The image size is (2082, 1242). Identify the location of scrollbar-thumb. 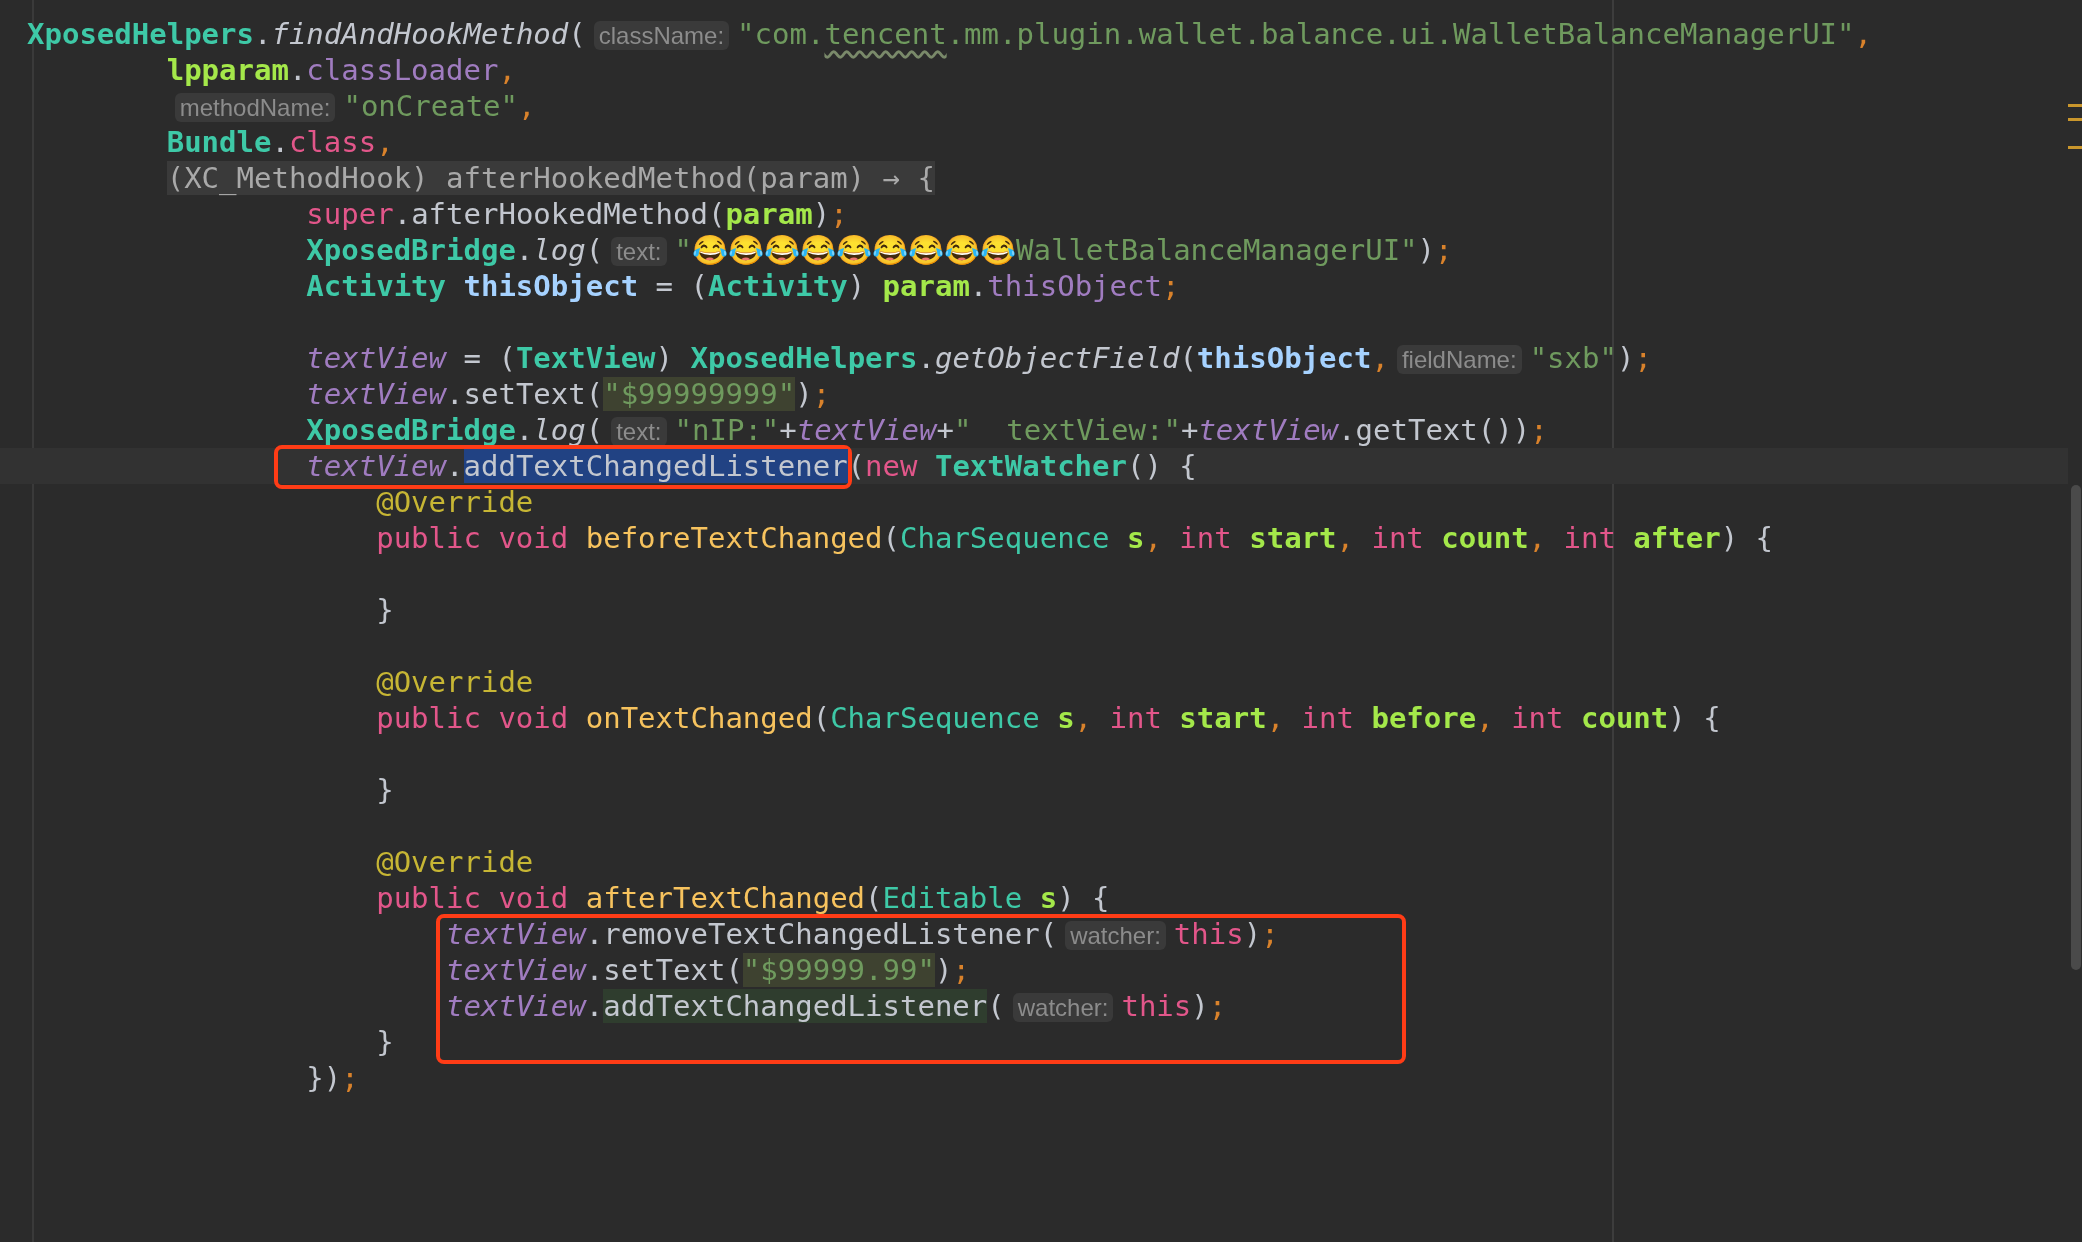
(2076, 727).